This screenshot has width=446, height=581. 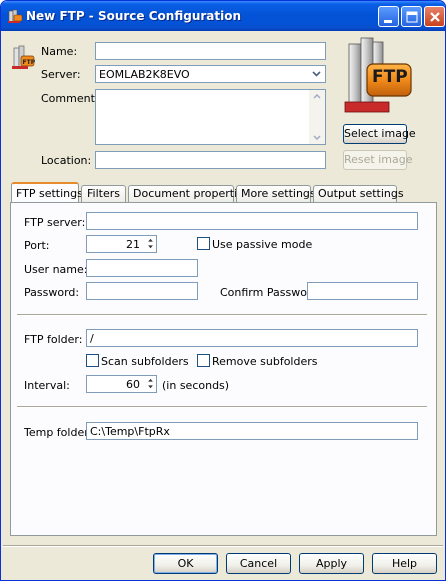 What do you see at coordinates (121, 244) in the screenshot?
I see `port-stepper: 21` at bounding box center [121, 244].